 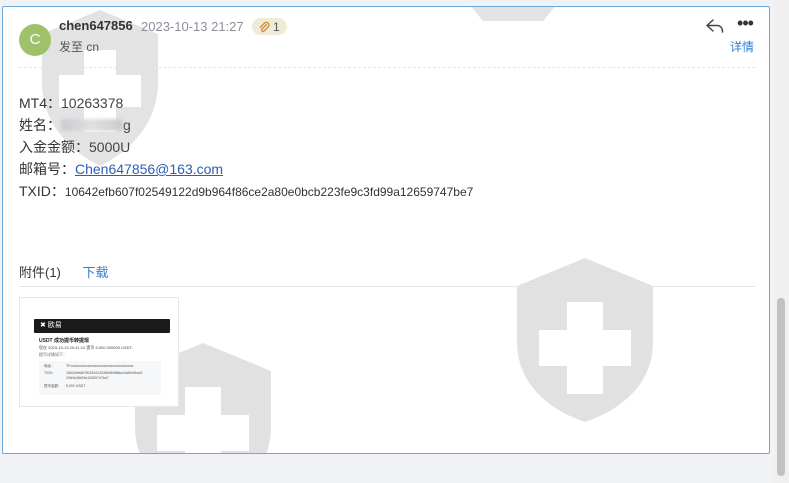 What do you see at coordinates (110, 147) in the screenshot?
I see `deposit-value: 5000U` at bounding box center [110, 147].